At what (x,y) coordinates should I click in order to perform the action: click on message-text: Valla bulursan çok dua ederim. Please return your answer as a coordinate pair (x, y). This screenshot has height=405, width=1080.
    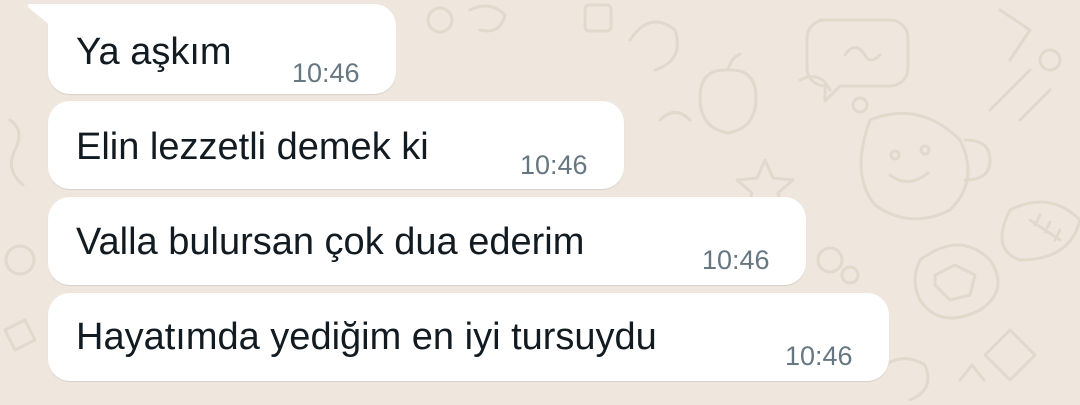
    Looking at the image, I should click on (330, 242).